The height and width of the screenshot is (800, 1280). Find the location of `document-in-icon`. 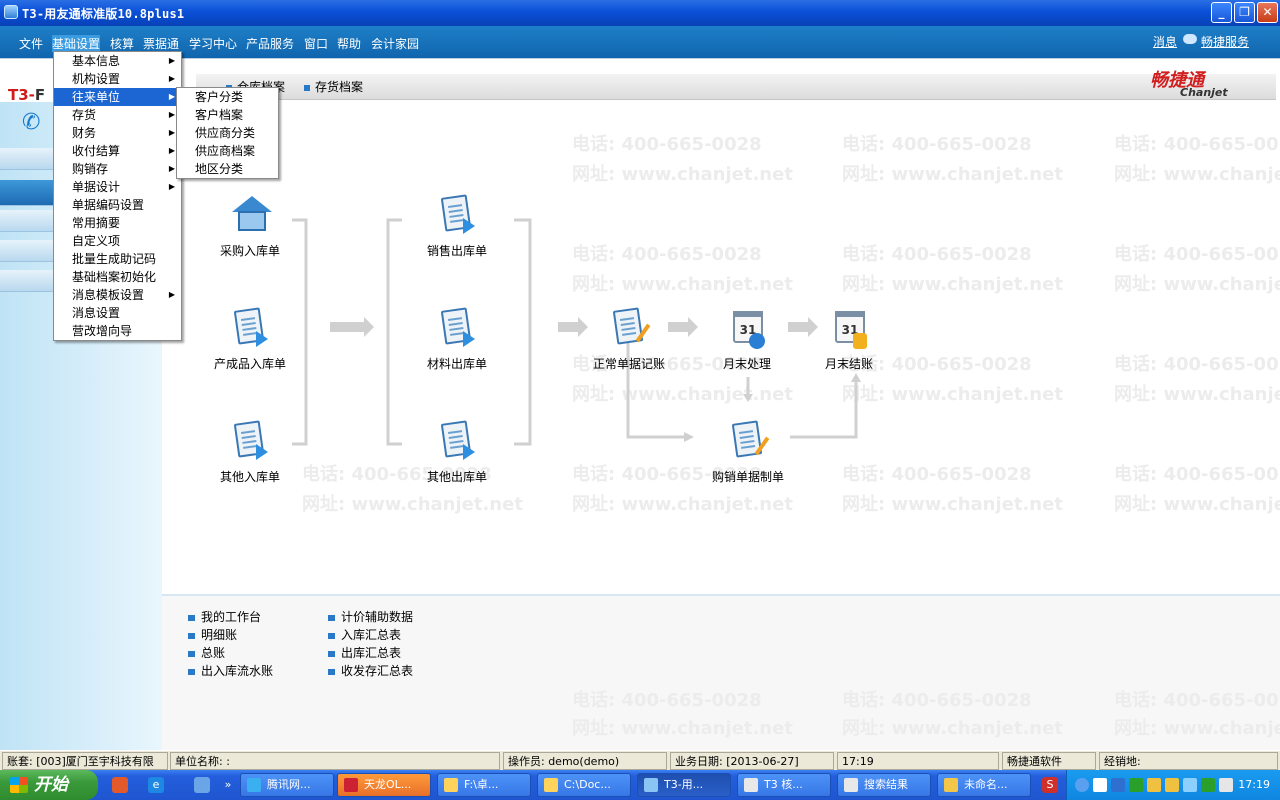

document-in-icon is located at coordinates (250, 328).